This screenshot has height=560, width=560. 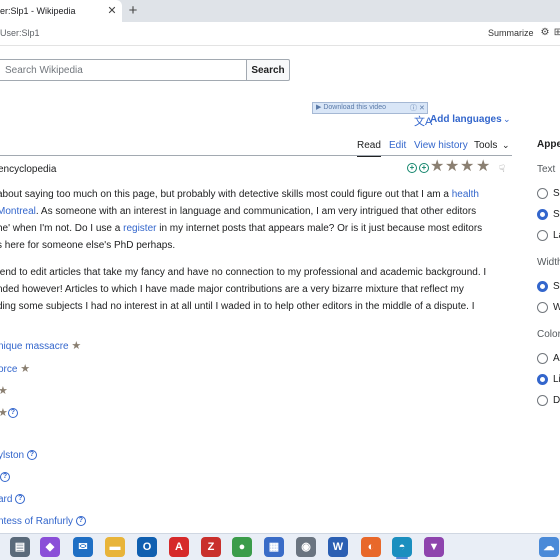 I want to click on list-item: ★, so click(x=4, y=390).